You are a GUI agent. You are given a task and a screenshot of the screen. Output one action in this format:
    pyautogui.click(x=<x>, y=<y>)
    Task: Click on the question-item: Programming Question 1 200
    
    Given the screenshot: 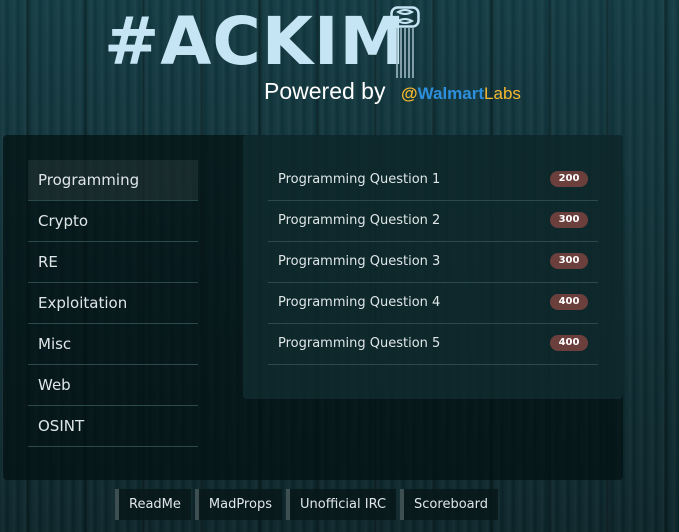 What is the action you would take?
    pyautogui.click(x=433, y=180)
    